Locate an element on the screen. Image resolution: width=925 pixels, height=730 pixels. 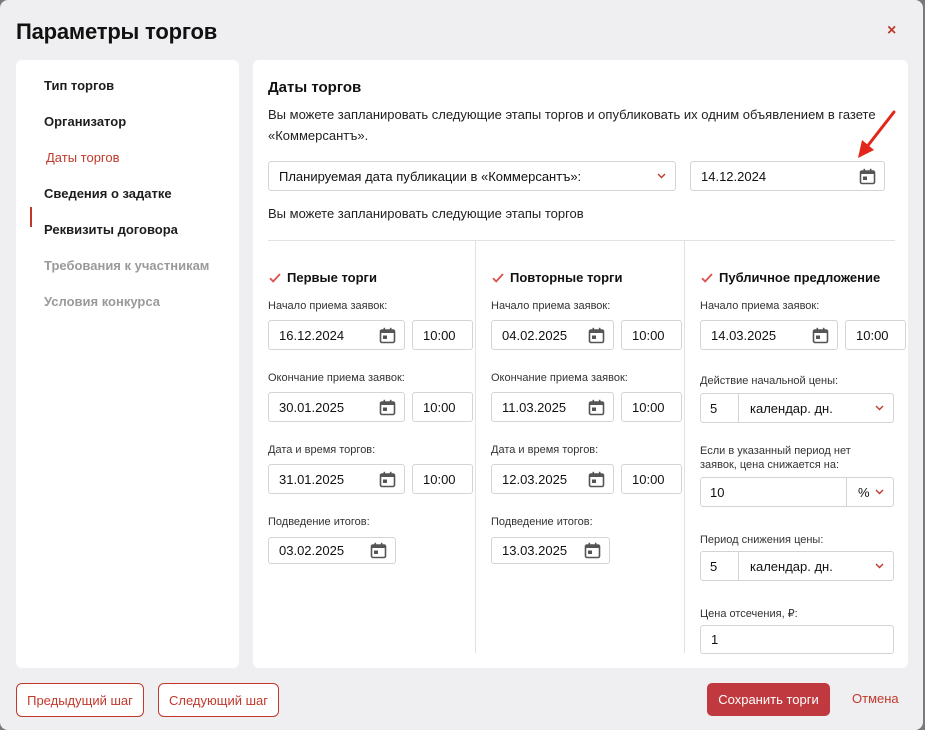
decrease-label-line-2: заявок, цена снижается на: is located at coordinates (770, 465).